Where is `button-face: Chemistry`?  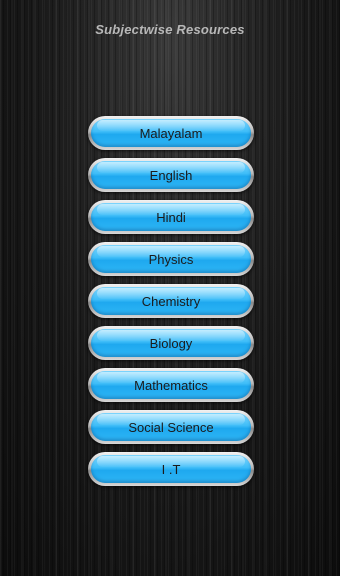 button-face: Chemistry is located at coordinates (171, 301).